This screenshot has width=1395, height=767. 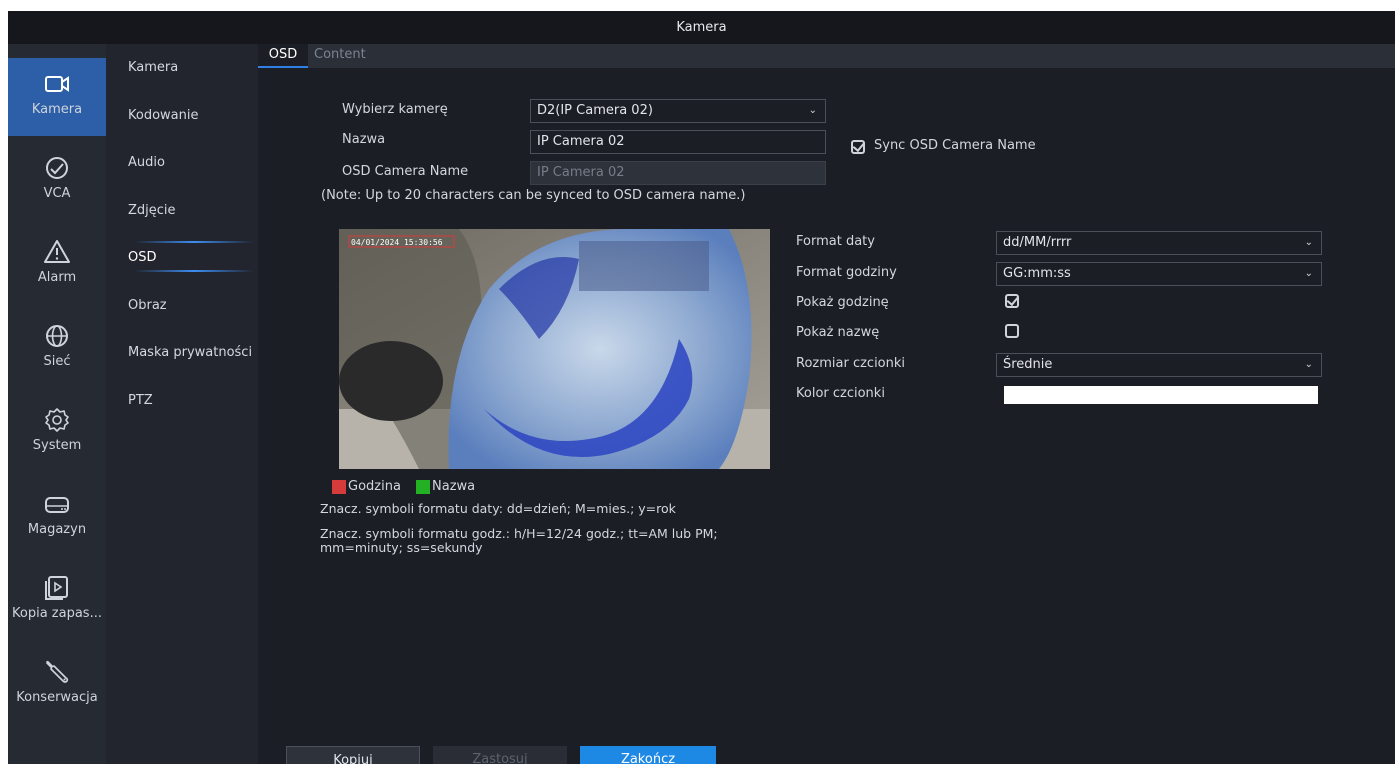 What do you see at coordinates (57, 505) in the screenshot?
I see `storage-drive-icon` at bounding box center [57, 505].